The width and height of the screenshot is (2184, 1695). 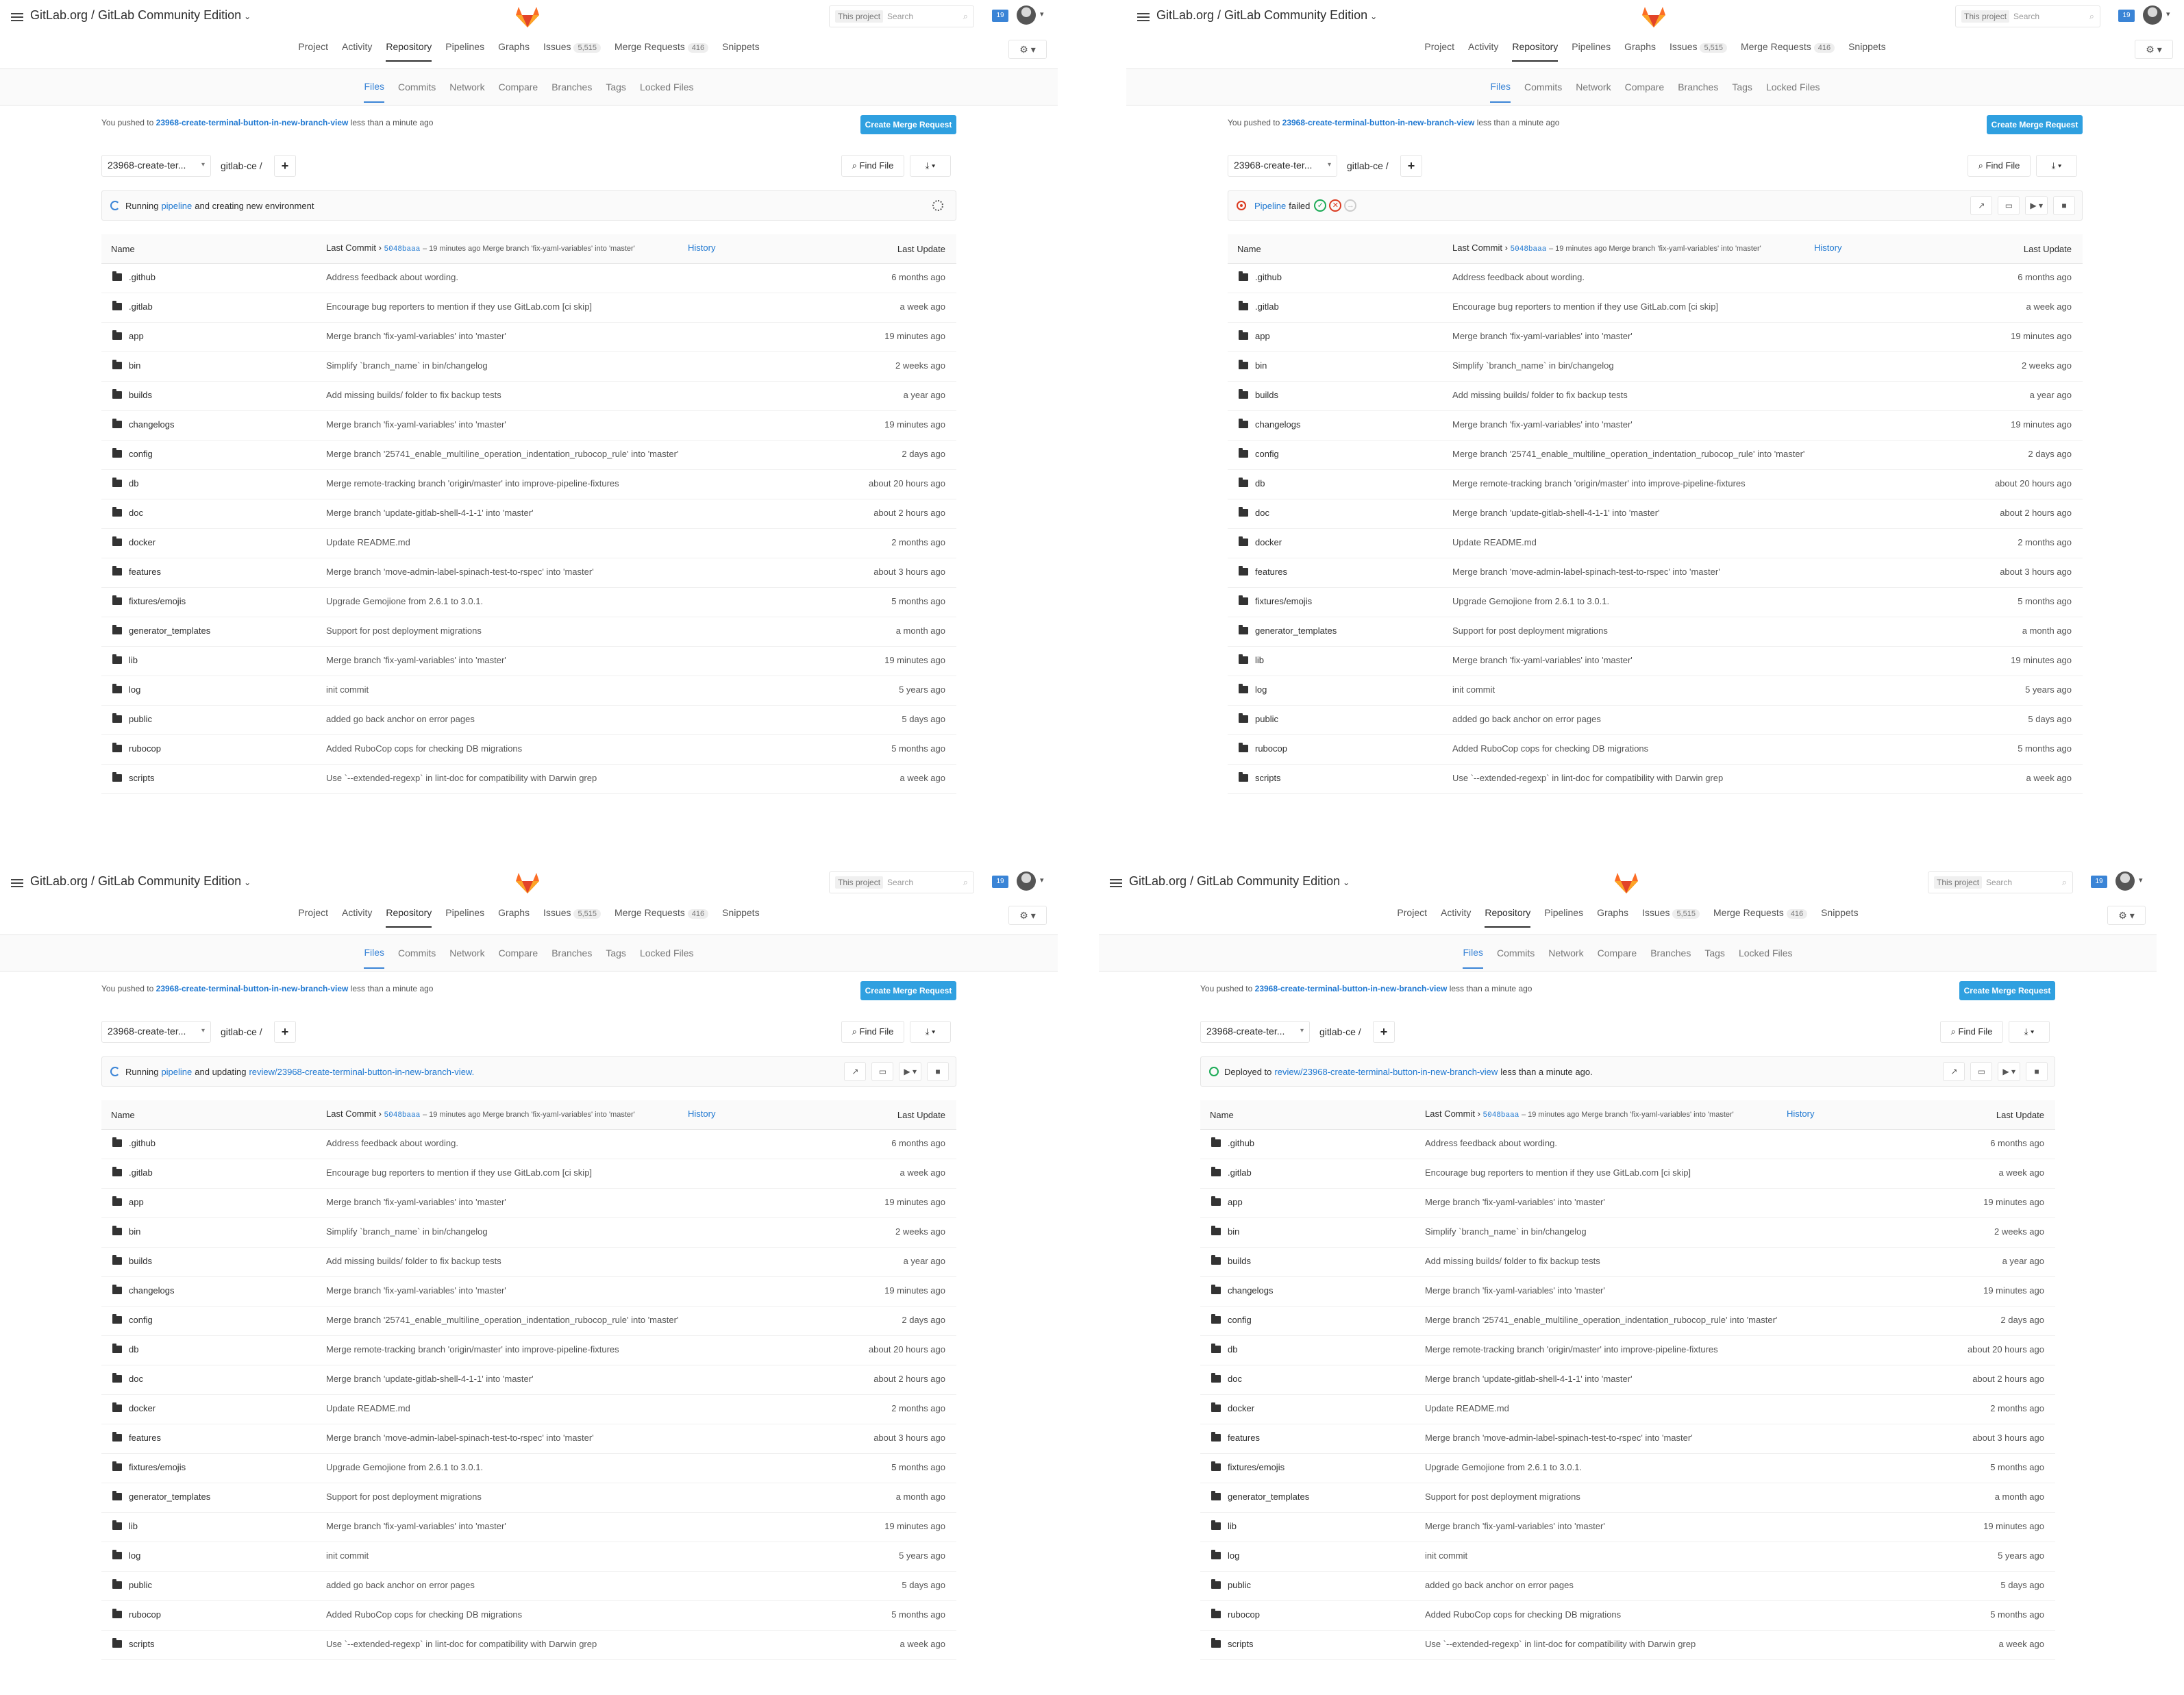 What do you see at coordinates (1268, 1497) in the screenshot?
I see `file-name-link: generator_templates` at bounding box center [1268, 1497].